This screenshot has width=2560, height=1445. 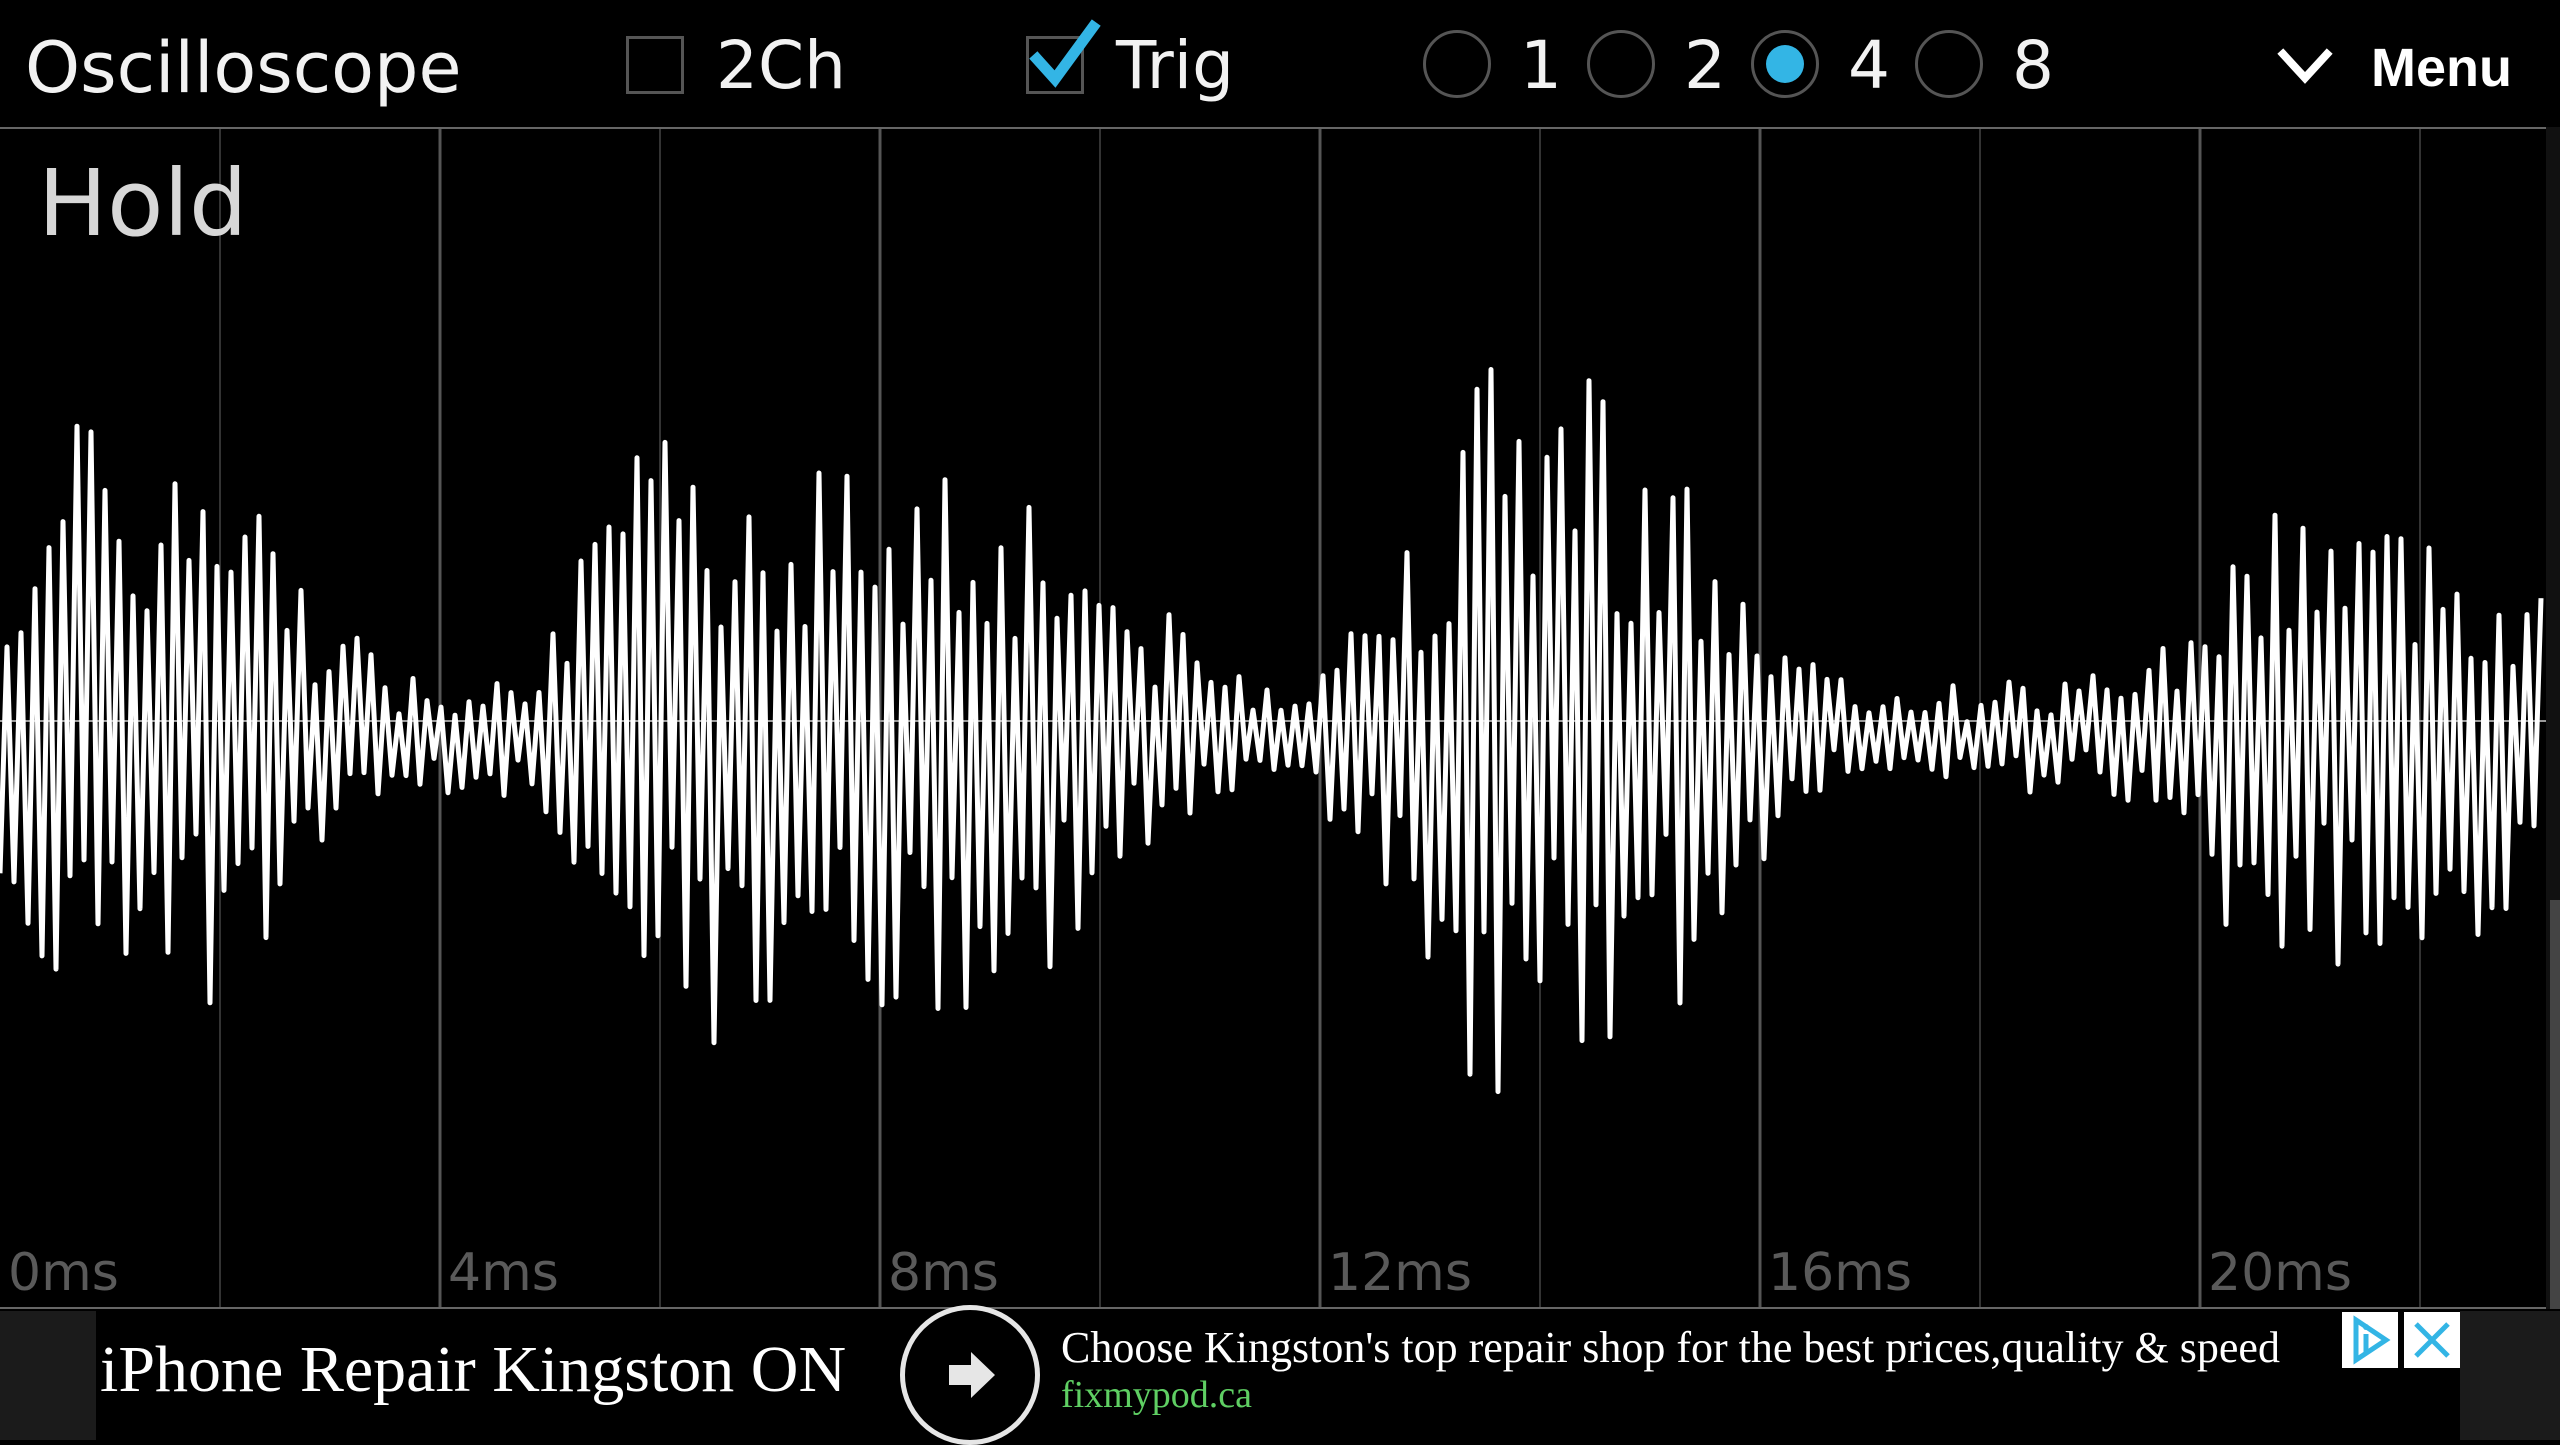 What do you see at coordinates (2305, 66) in the screenshot?
I see `chevron-down-icon` at bounding box center [2305, 66].